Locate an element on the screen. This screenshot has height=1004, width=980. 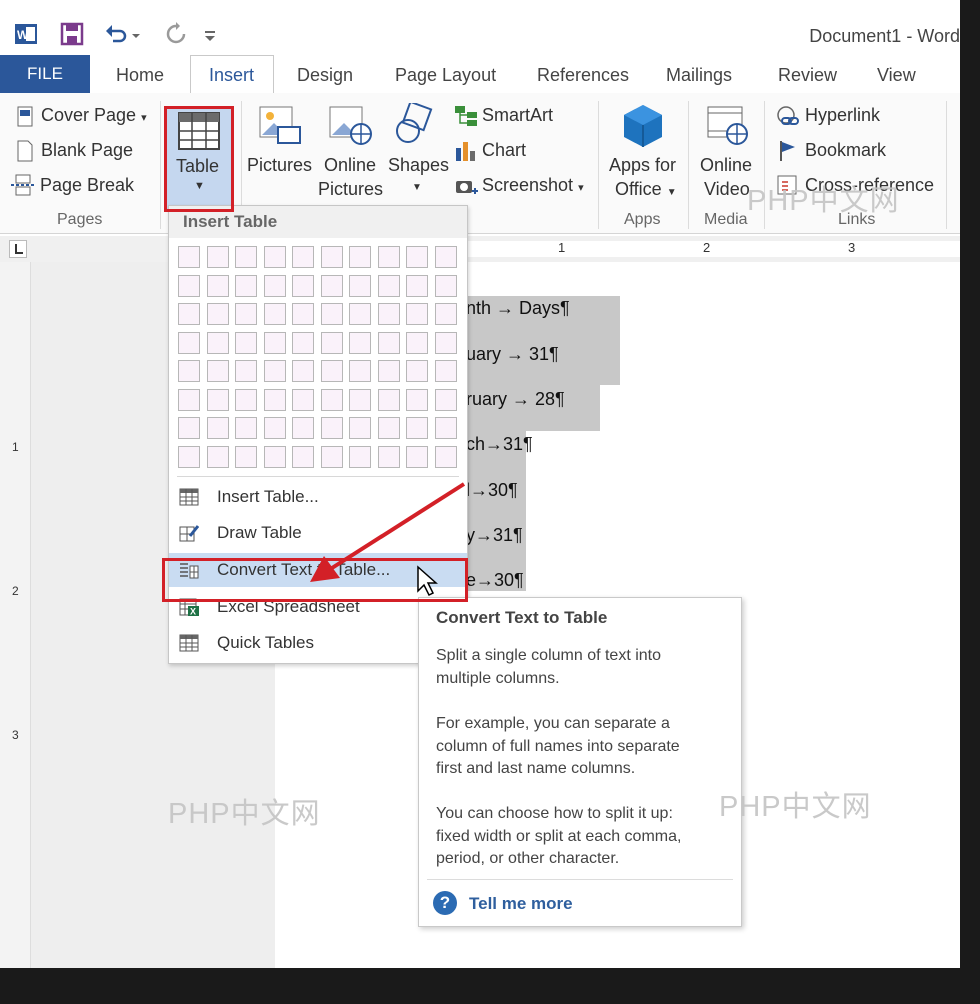
pictures-button: Pictures is located at coordinates (279, 165).